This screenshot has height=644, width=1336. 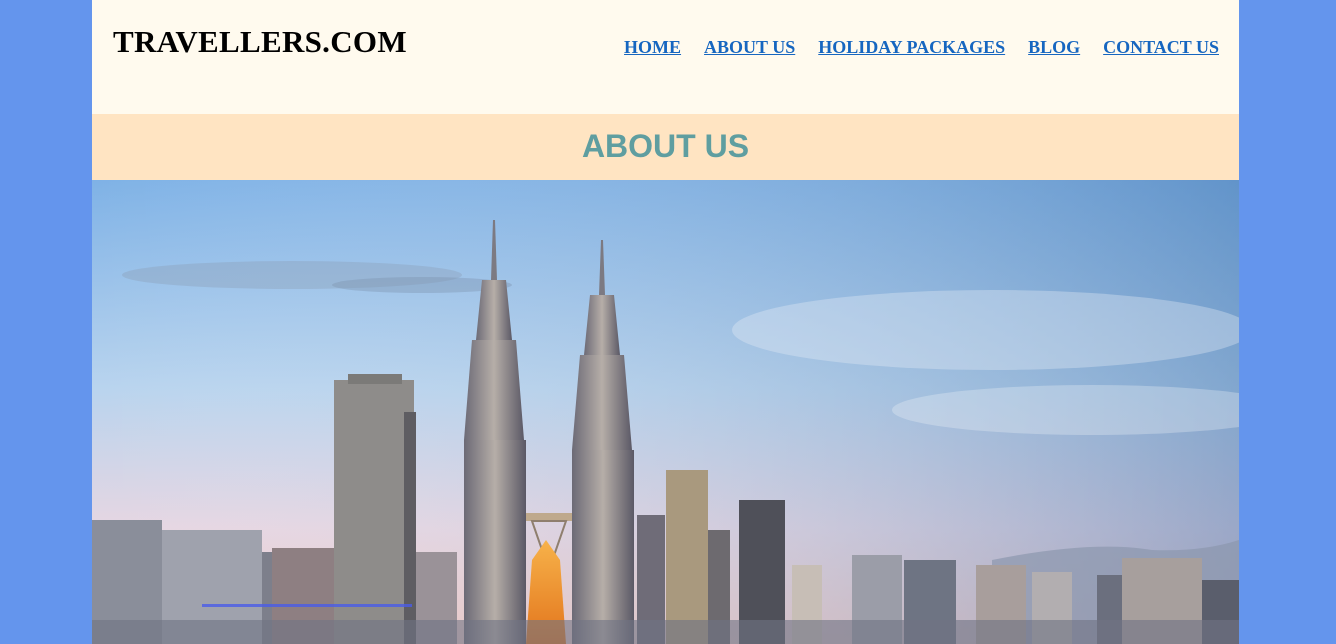 I want to click on nav-link-home: HOME, so click(x=652, y=47).